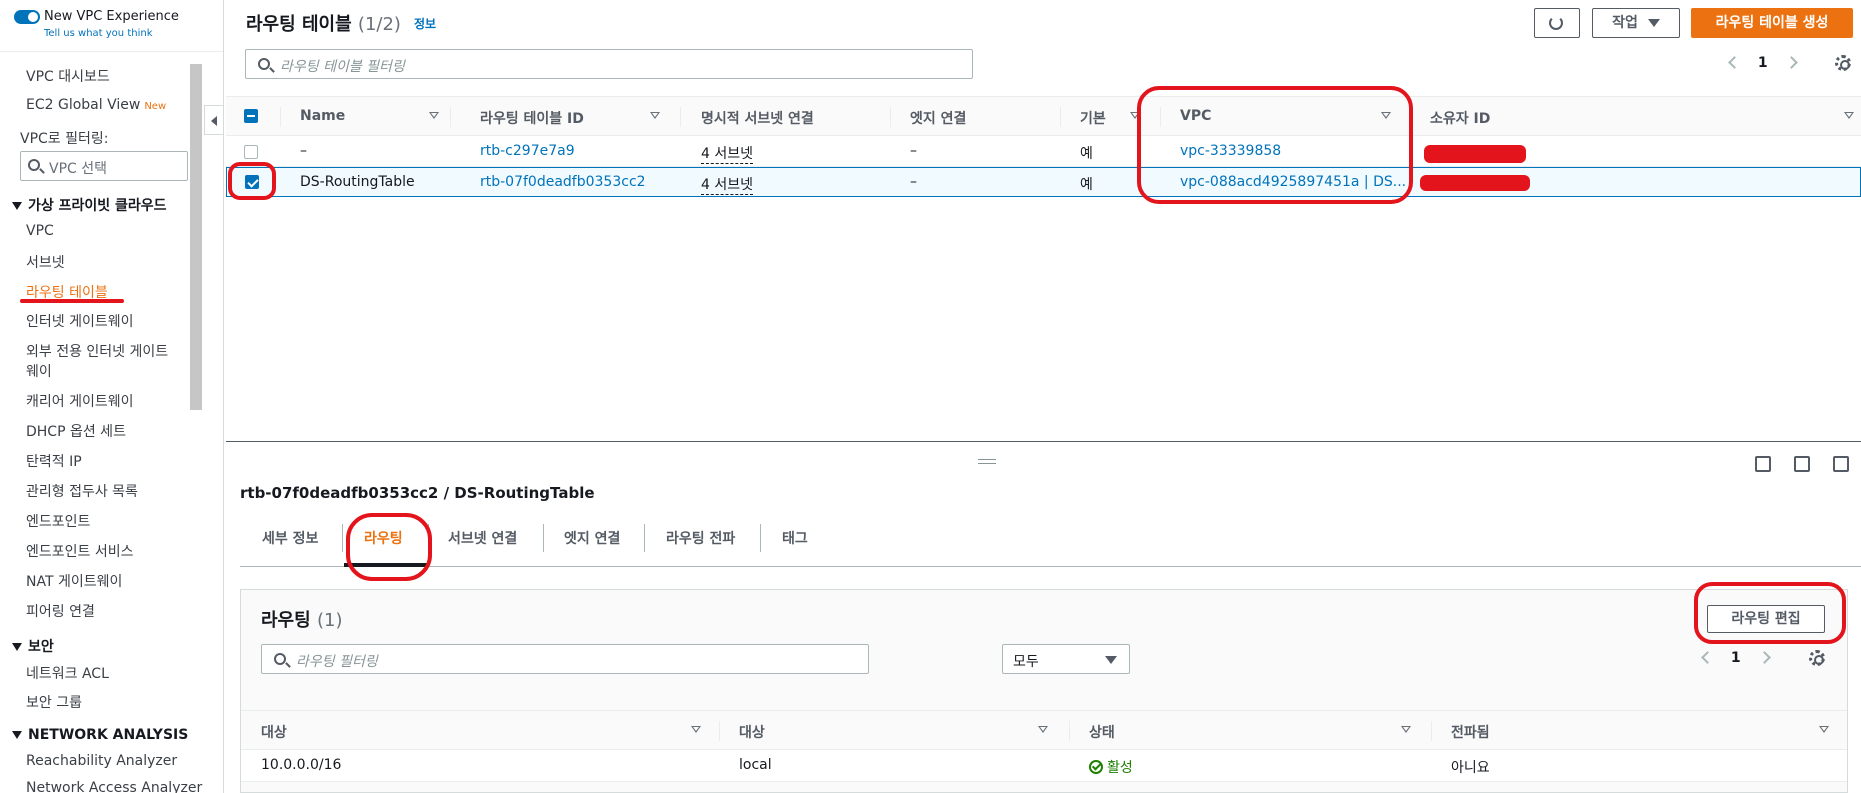 The height and width of the screenshot is (793, 1861). What do you see at coordinates (82, 491) in the screenshot?
I see `sidebar-item-prefix-lists: 관리형 접두사 목록` at bounding box center [82, 491].